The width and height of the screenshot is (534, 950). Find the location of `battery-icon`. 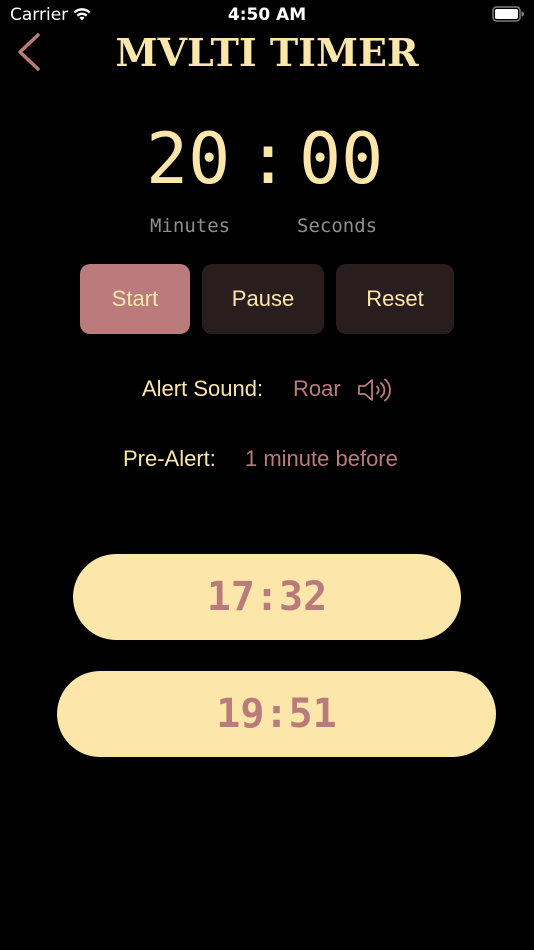

battery-icon is located at coordinates (508, 14).